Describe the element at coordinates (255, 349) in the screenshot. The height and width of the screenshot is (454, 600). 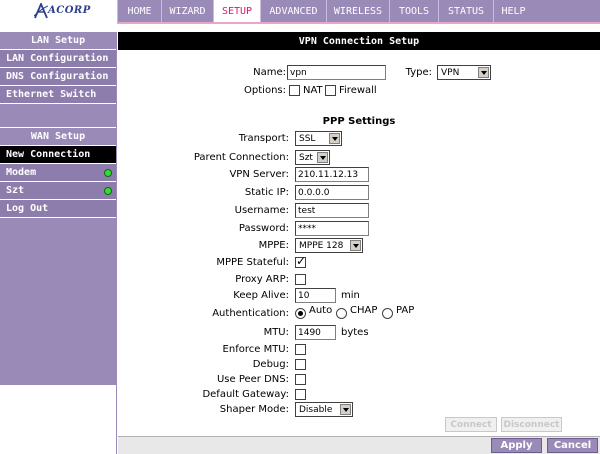
I see `enforce-mtu-label: Enforce MTU:` at that location.